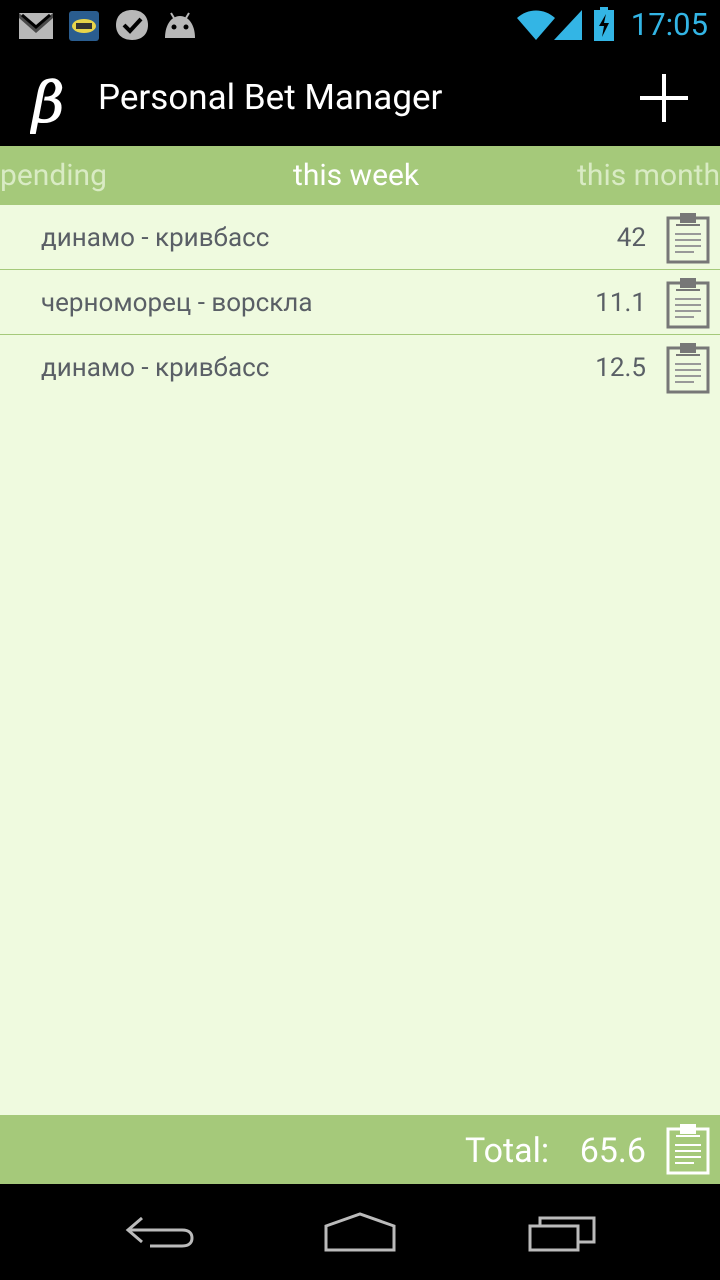 The image size is (720, 1280). Describe the element at coordinates (562, 1232) in the screenshot. I see `recent-apps-icon` at that location.